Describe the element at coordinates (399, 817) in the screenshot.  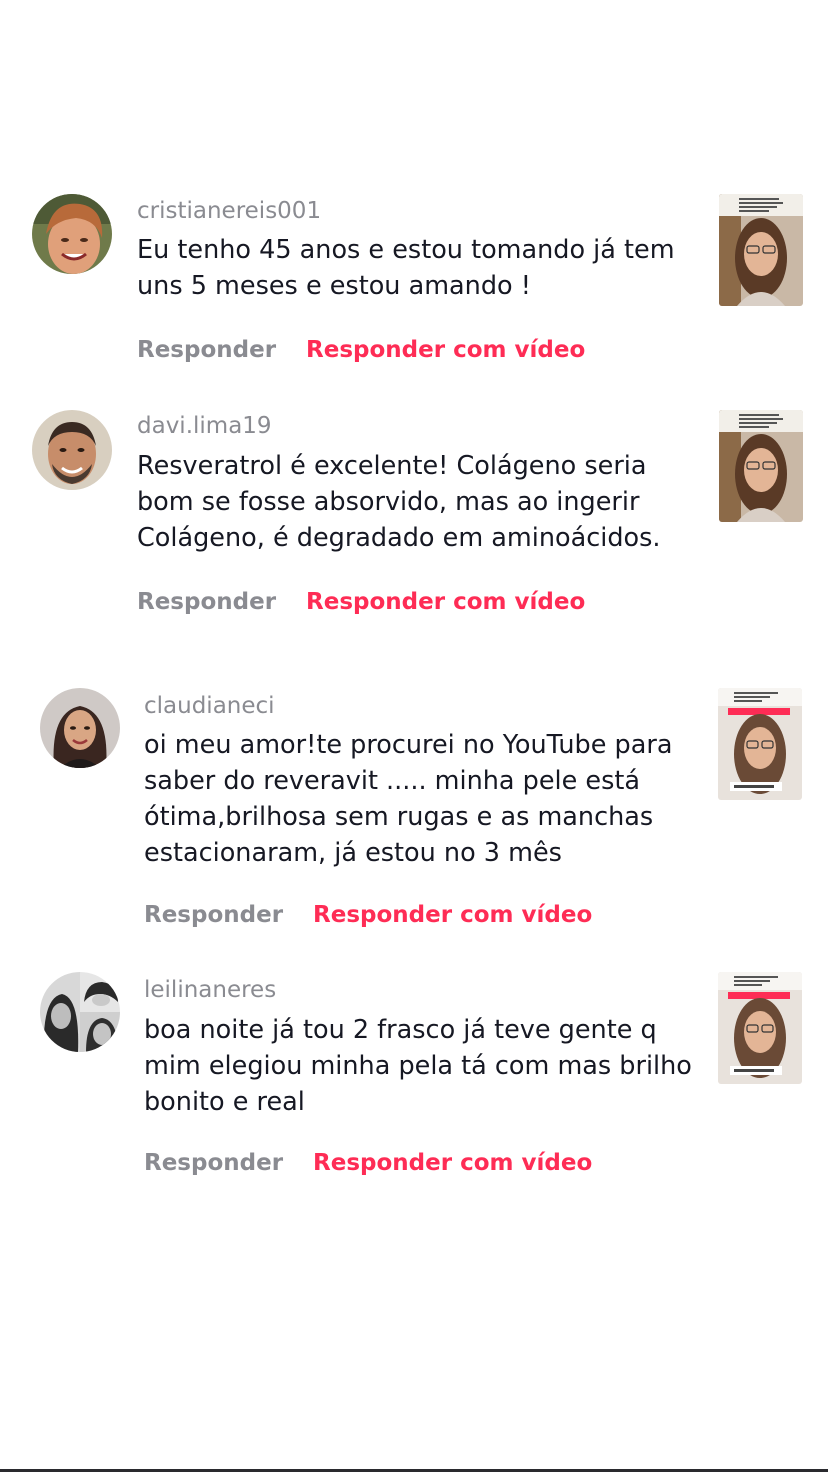
I see `comment-text-line: ótima,brilhosa sem rugas e as manchas` at that location.